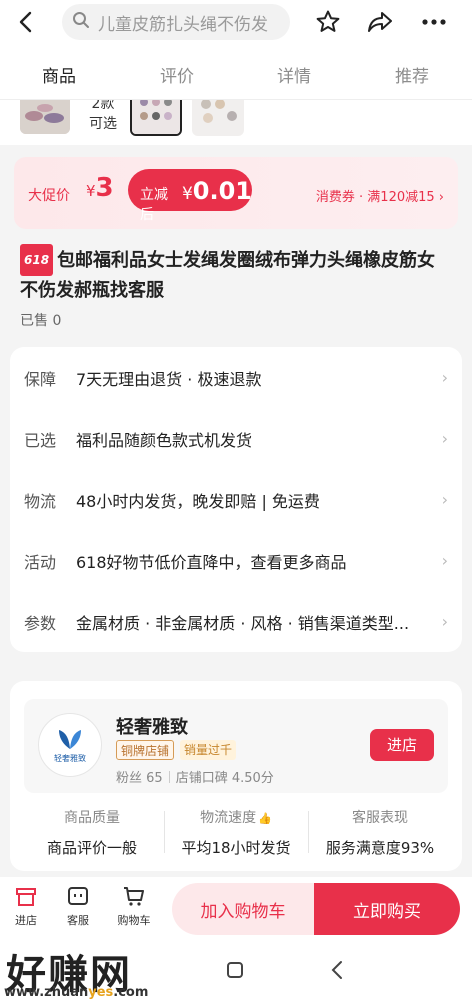 The image size is (472, 999). I want to click on store-button: 进店, so click(26, 906).